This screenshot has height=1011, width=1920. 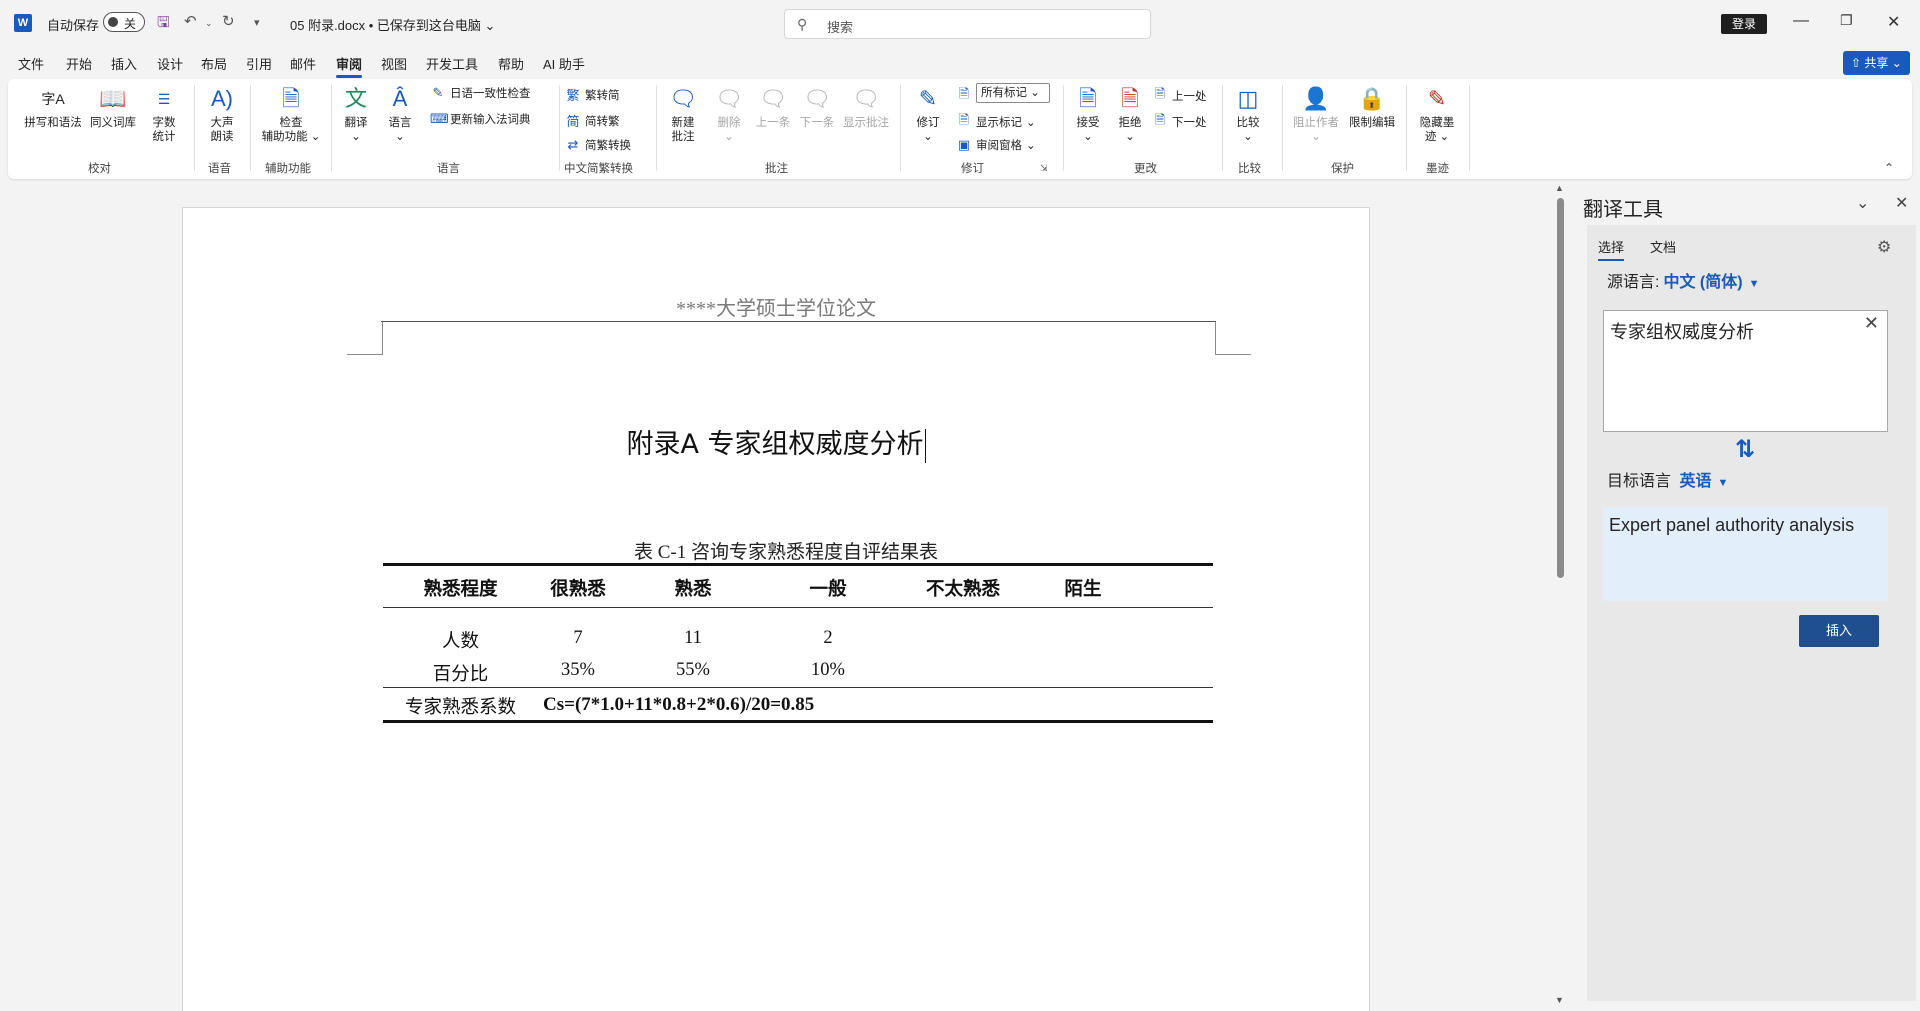 I want to click on previous-change-button: 🗎 上一处, so click(x=1179, y=96).